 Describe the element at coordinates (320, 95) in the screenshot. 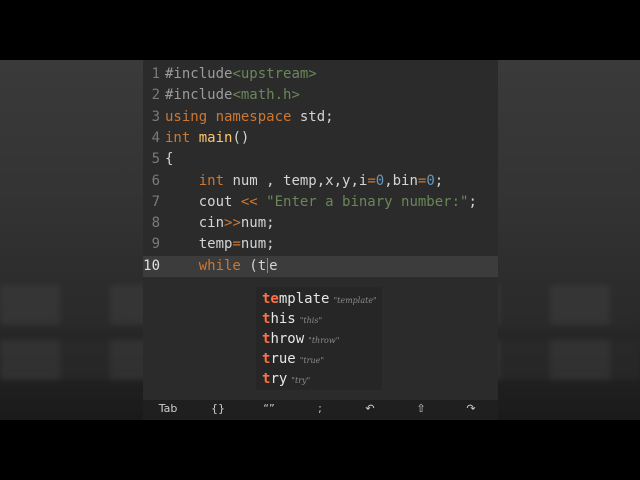

I see `code-line: 2 #include<math.h>` at that location.